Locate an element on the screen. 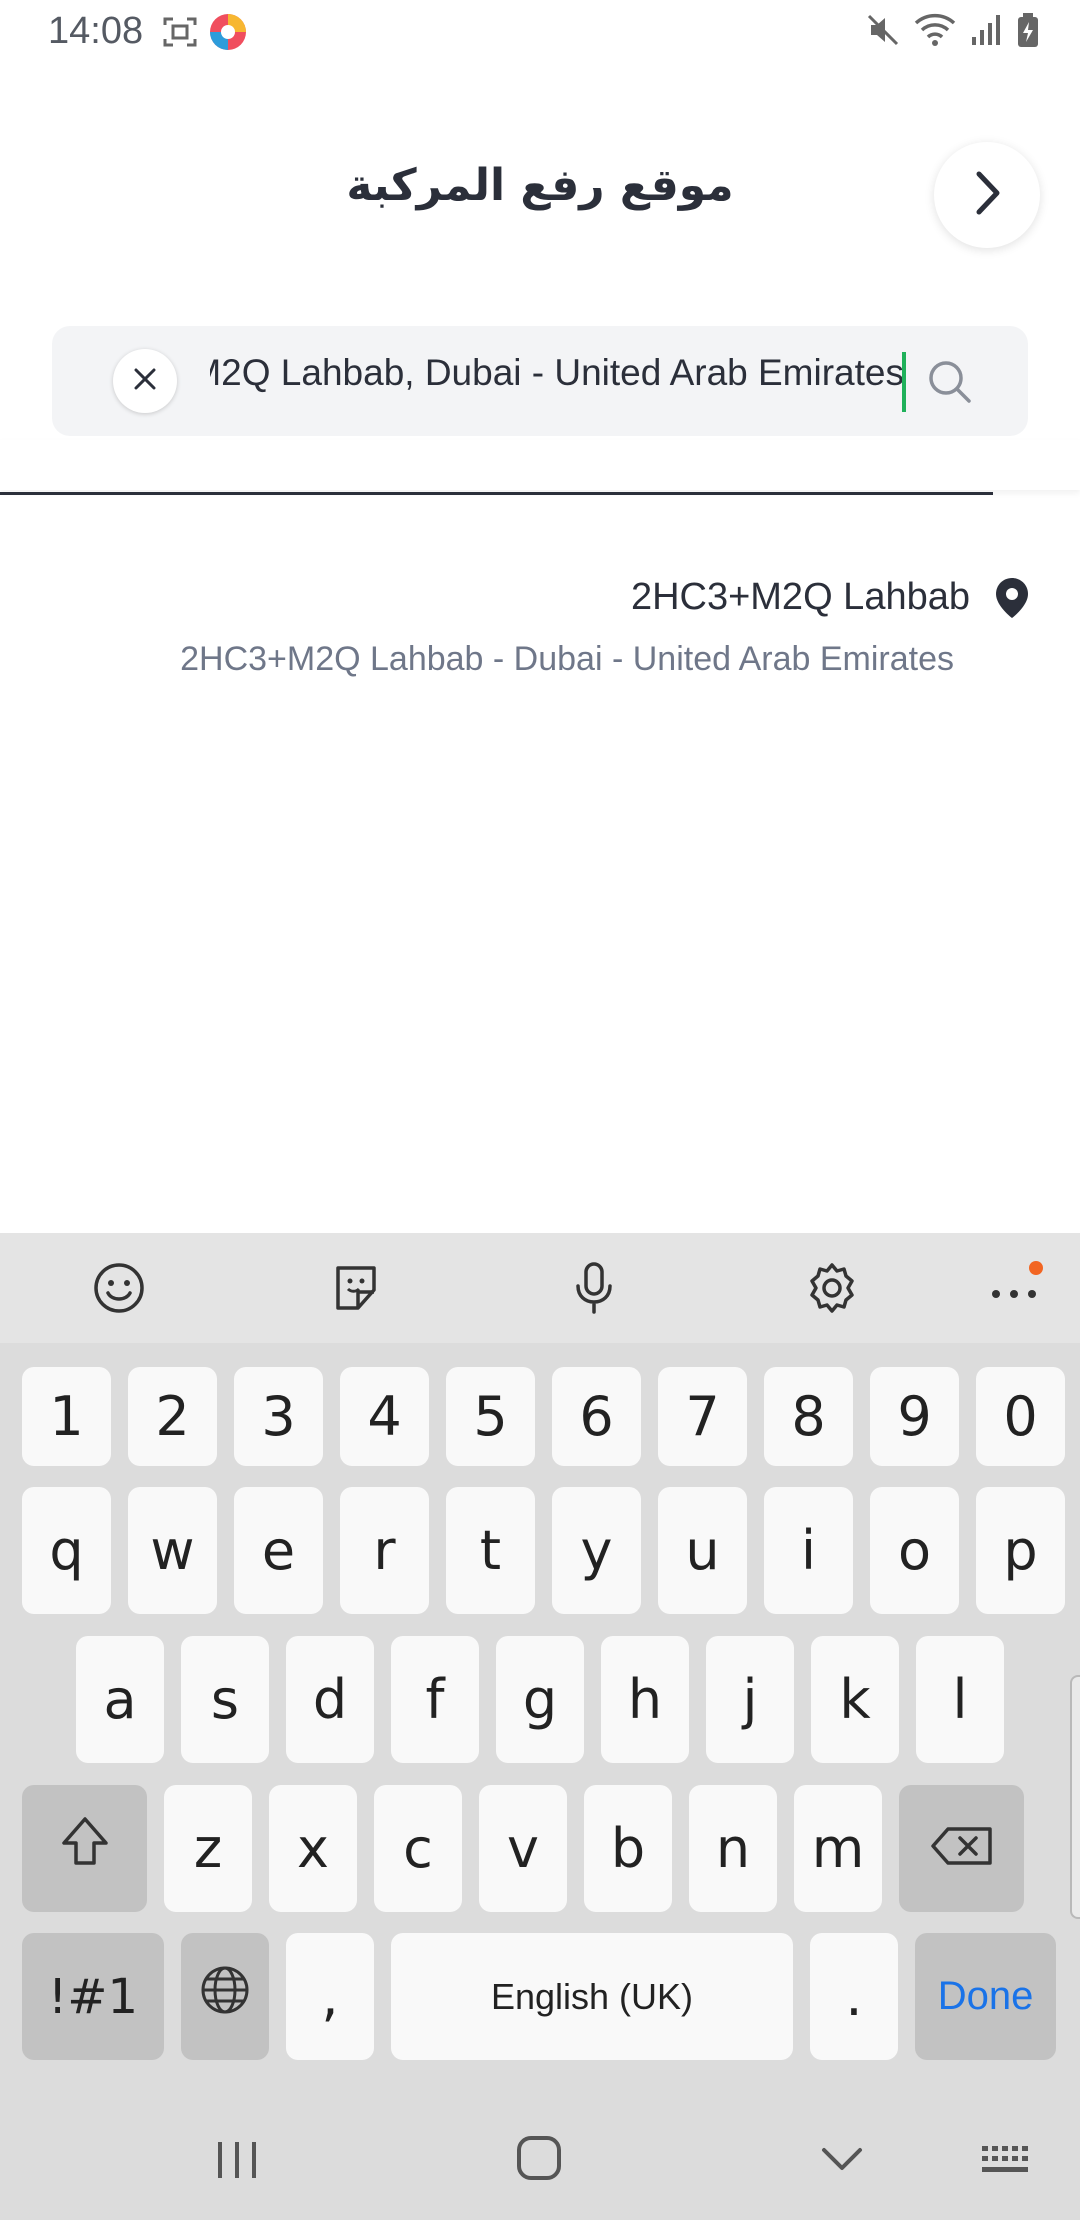  symbols-key: !#1 is located at coordinates (93, 1996).